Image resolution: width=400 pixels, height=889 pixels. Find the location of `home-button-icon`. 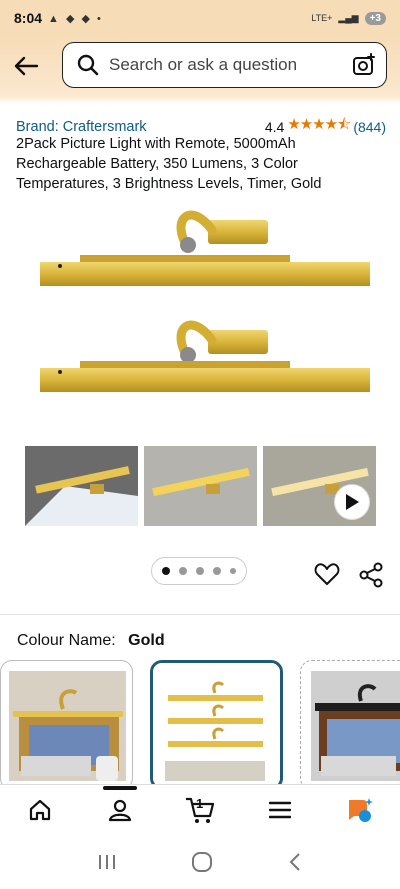

home-button-icon is located at coordinates (202, 862).